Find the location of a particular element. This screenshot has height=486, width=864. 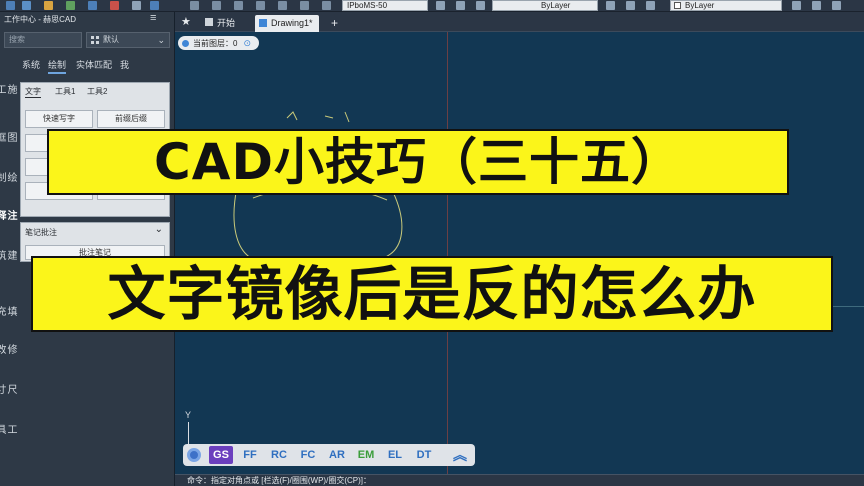

tab-drawing-label: Drawing1* is located at coordinates (292, 23).